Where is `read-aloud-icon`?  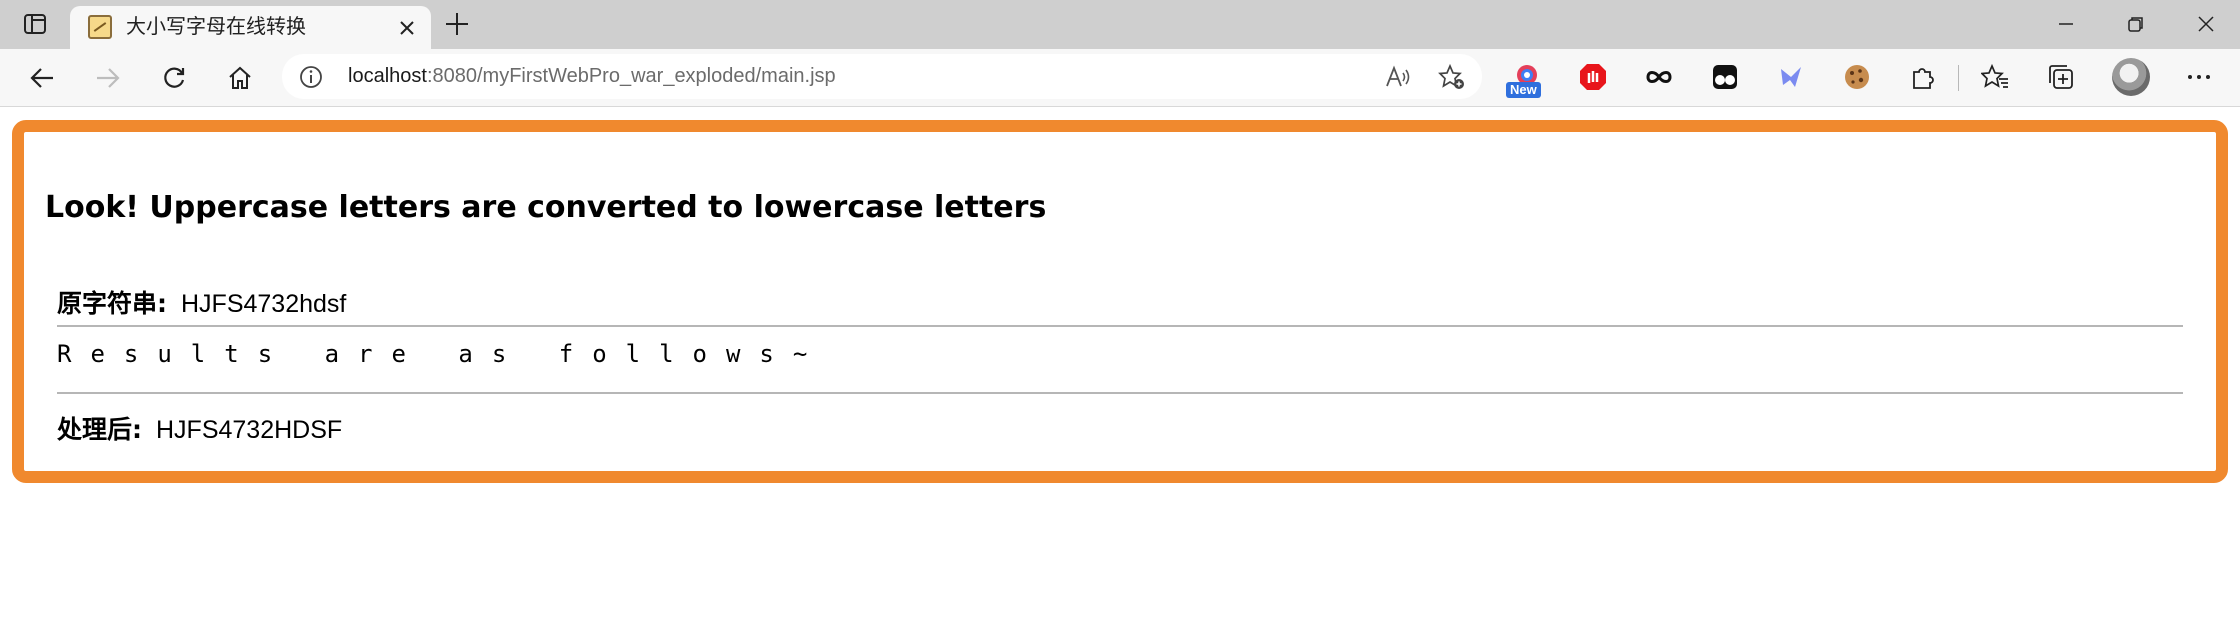
read-aloud-icon is located at coordinates (1398, 77).